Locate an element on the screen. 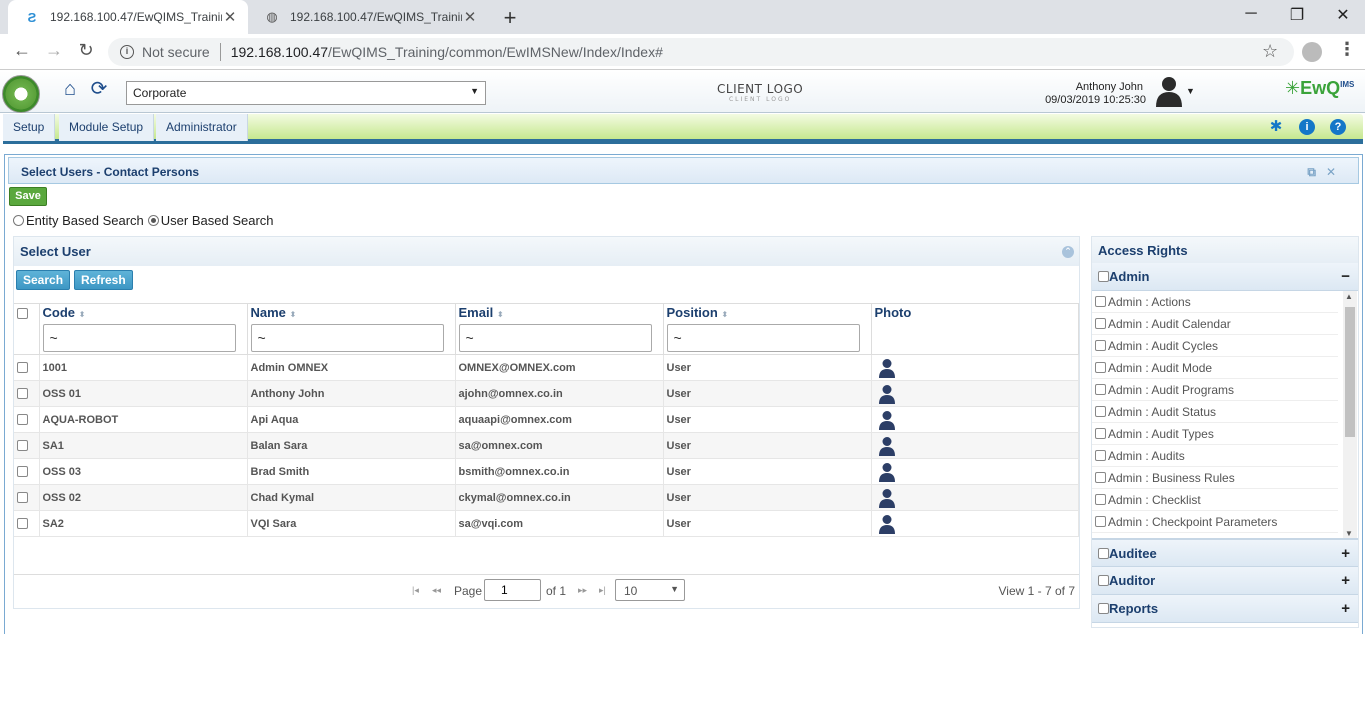 This screenshot has height=715, width=1365. menu-administrator: Administrator is located at coordinates (202, 127).